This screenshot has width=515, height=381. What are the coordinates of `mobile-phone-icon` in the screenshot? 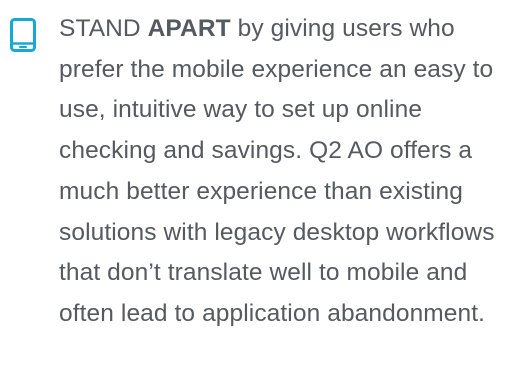 It's located at (23, 35).